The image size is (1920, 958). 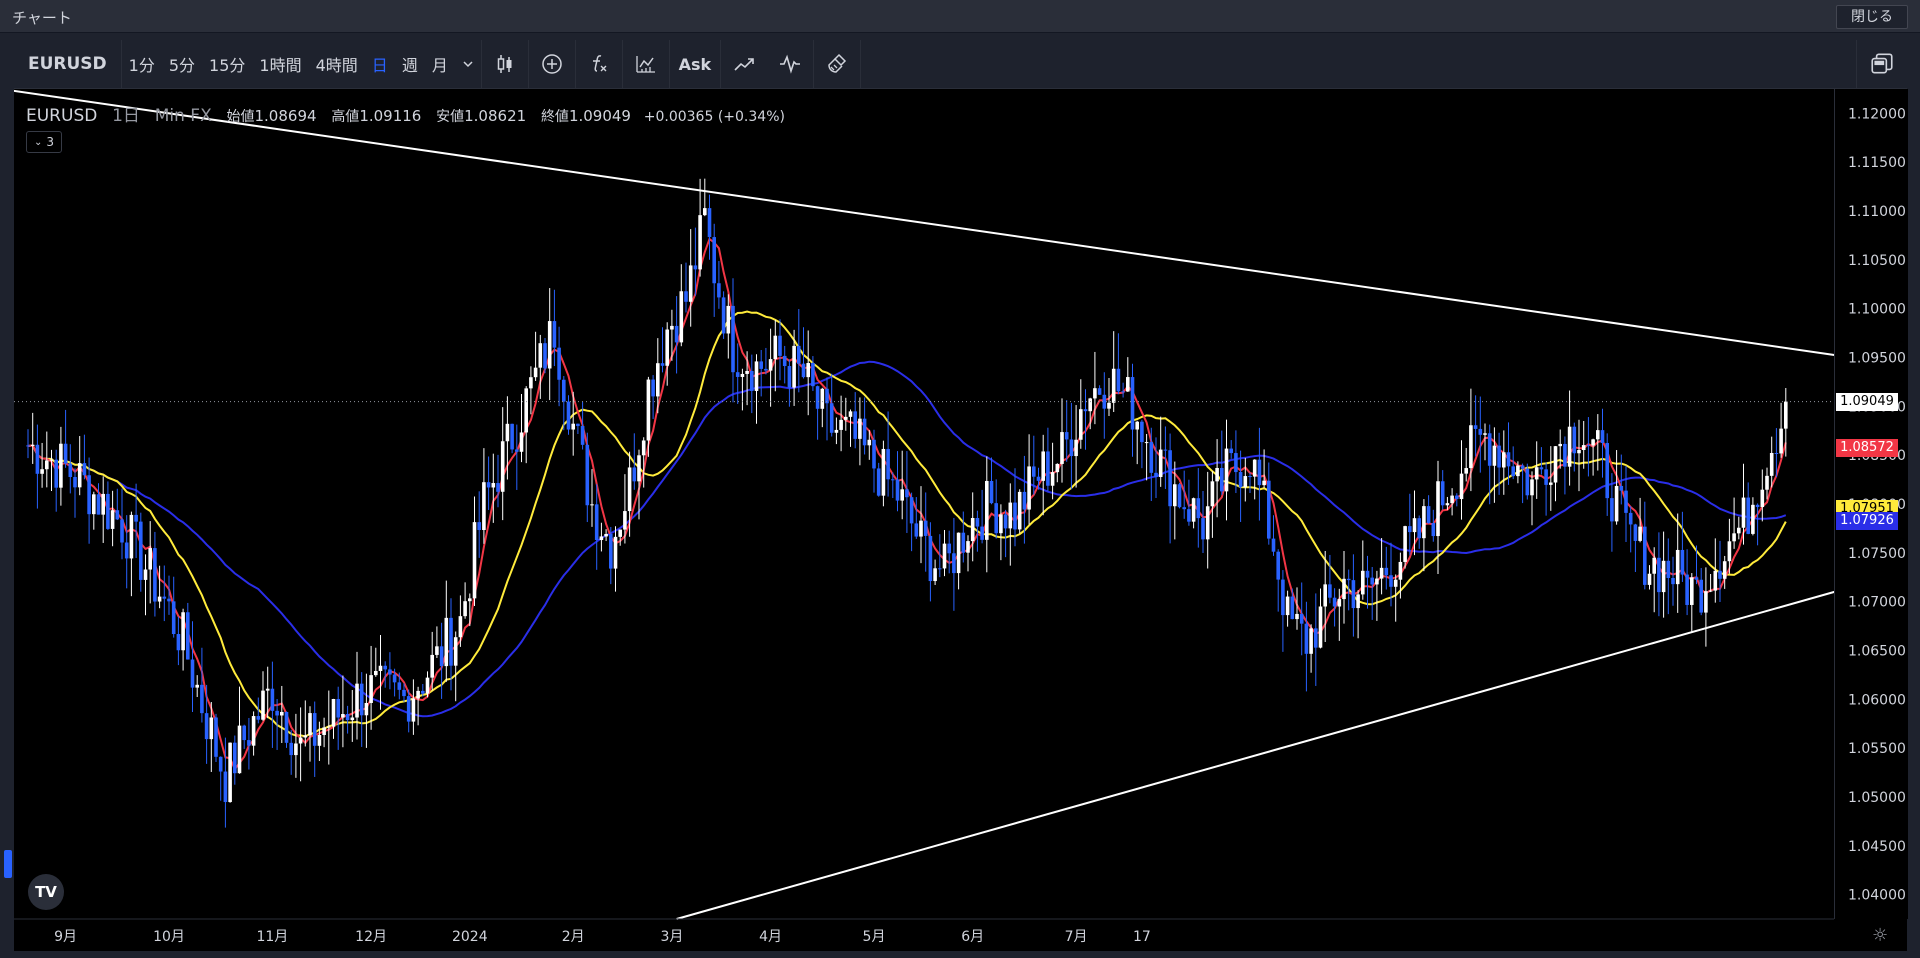 I want to click on layout-windows-icon, so click(x=1881, y=64).